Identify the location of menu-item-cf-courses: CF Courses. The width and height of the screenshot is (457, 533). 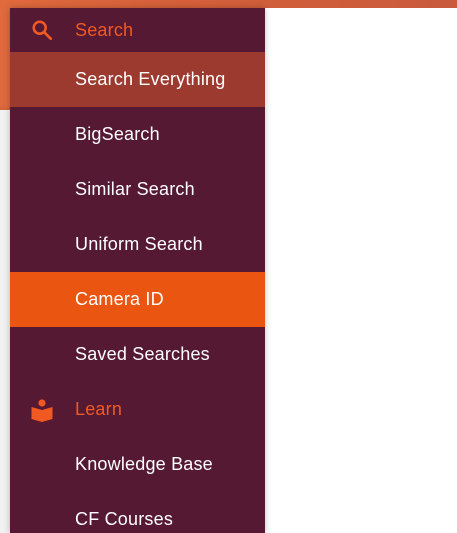
(137, 512).